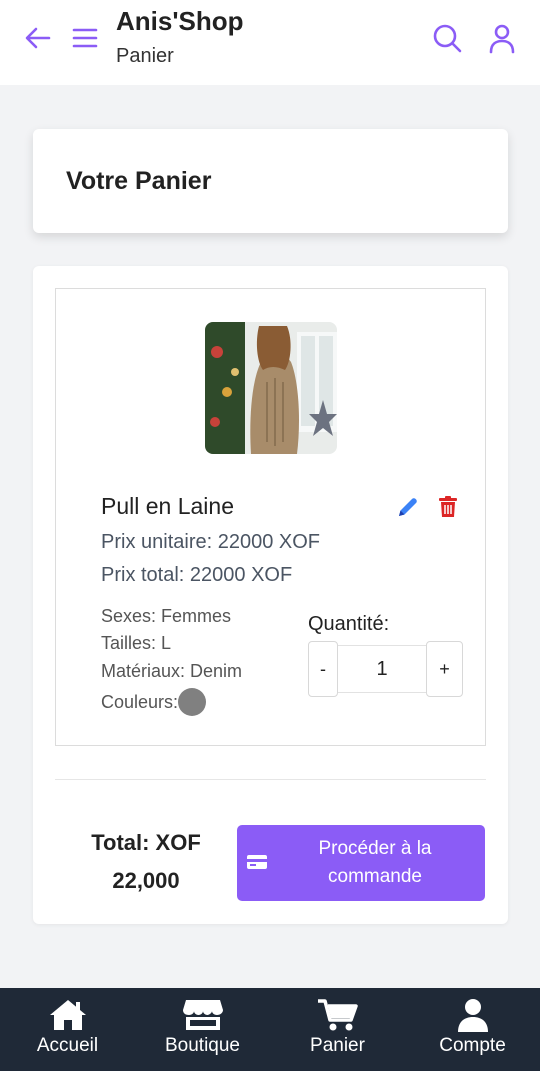 The height and width of the screenshot is (1071, 540). I want to click on attr-sizes: Tailles: L, so click(136, 643).